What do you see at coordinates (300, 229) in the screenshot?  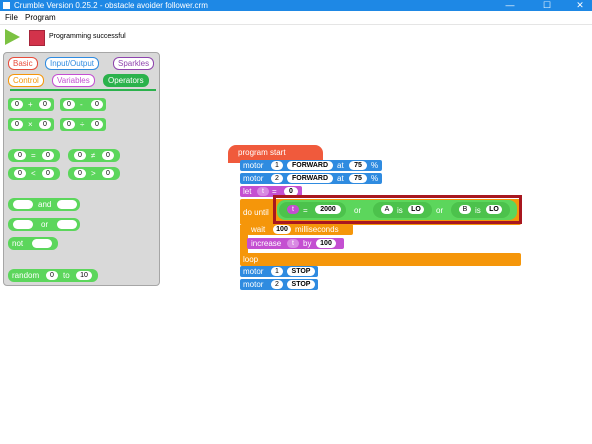 I see `wait-block: wait 100 milliseconds` at bounding box center [300, 229].